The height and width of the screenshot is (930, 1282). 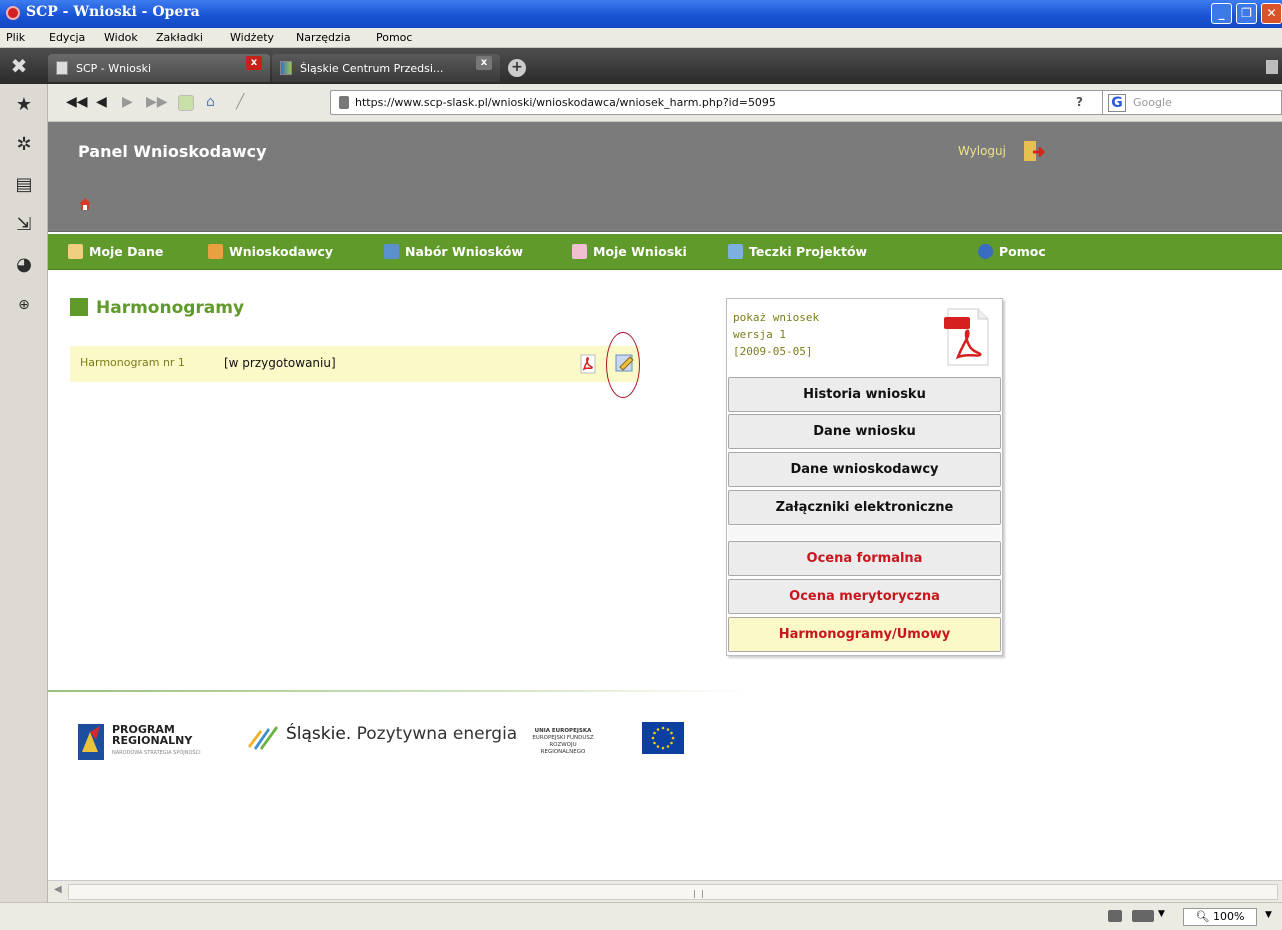 I want to click on bookmarks-star-icon: ★, so click(x=24, y=105).